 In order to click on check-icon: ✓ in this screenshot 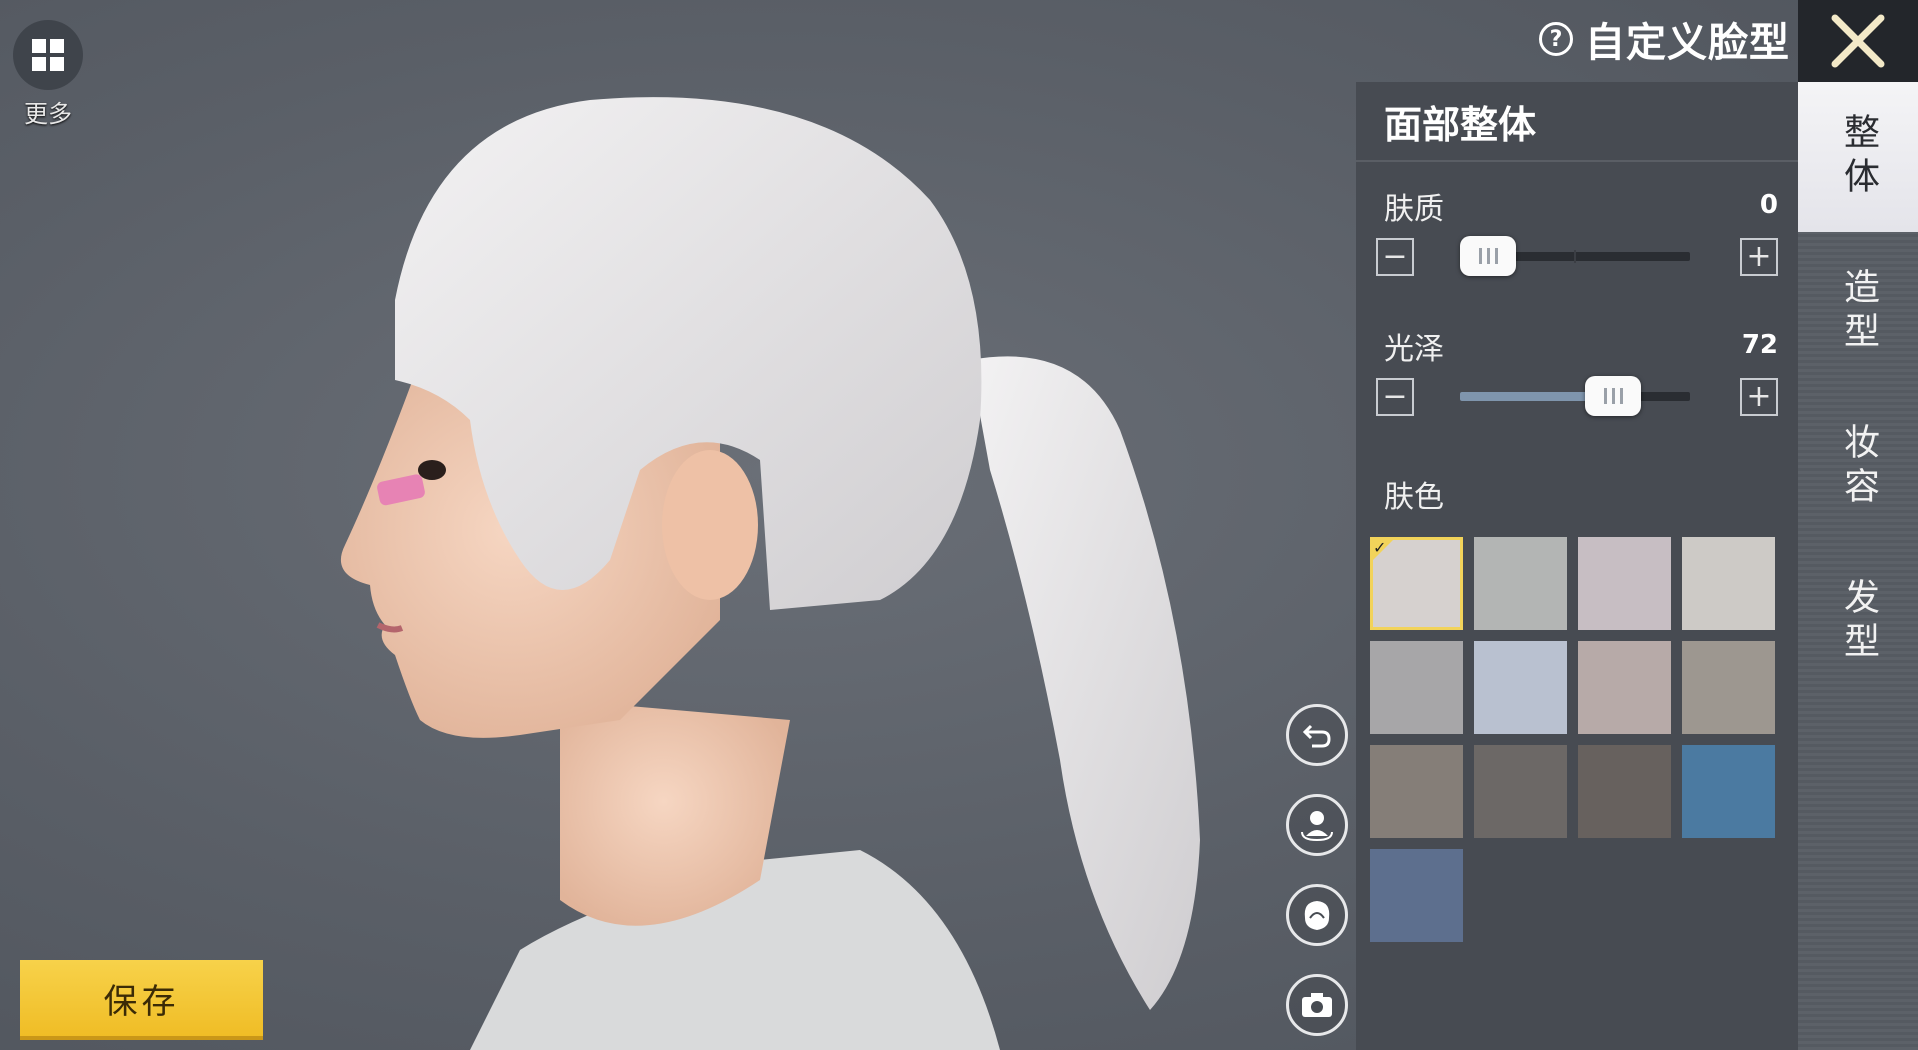, I will do `click(1380, 547)`.